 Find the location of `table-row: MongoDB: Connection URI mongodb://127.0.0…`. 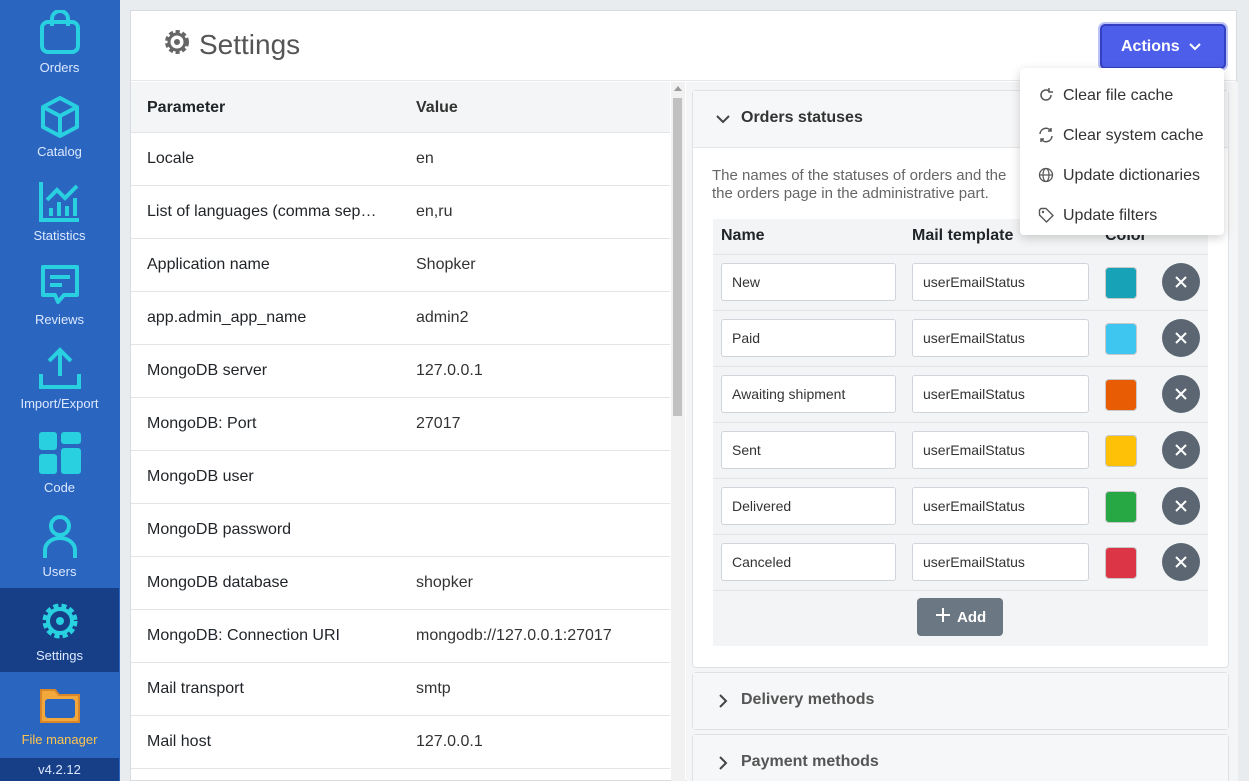

table-row: MongoDB: Connection URI mongodb://127.0.0… is located at coordinates (400, 636).